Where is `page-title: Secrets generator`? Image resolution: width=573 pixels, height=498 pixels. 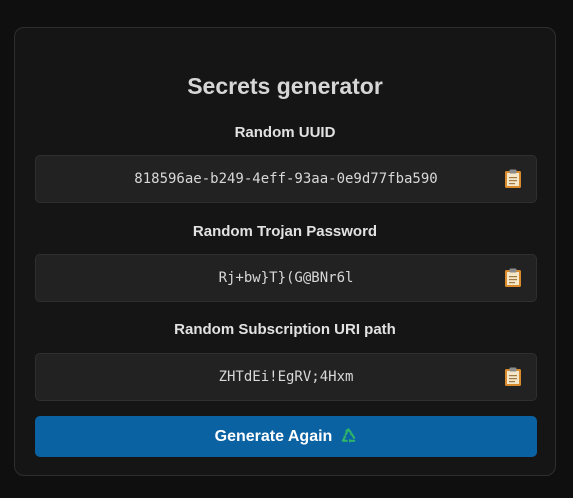
page-title: Secrets generator is located at coordinates (285, 86).